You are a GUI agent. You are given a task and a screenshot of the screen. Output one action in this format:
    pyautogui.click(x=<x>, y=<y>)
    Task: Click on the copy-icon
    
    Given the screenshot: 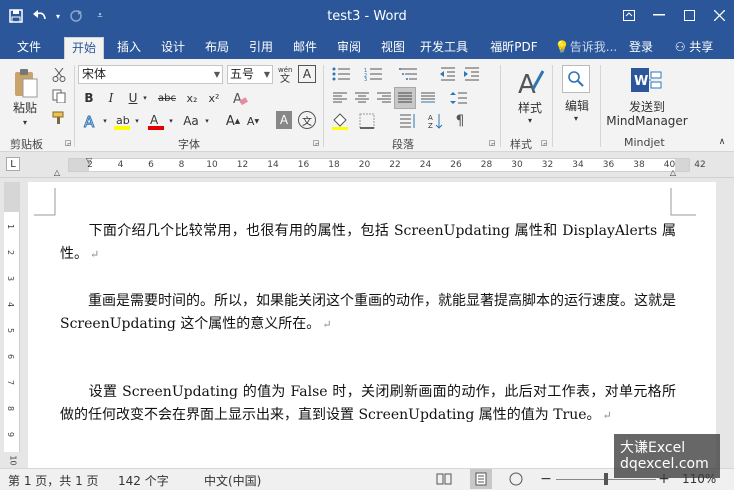 What is the action you would take?
    pyautogui.click(x=59, y=96)
    